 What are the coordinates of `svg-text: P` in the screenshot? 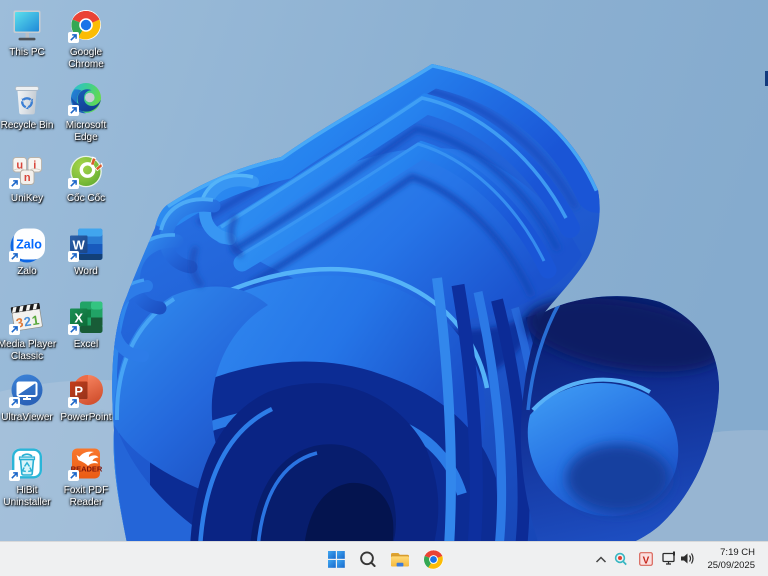 It's located at (78, 391).